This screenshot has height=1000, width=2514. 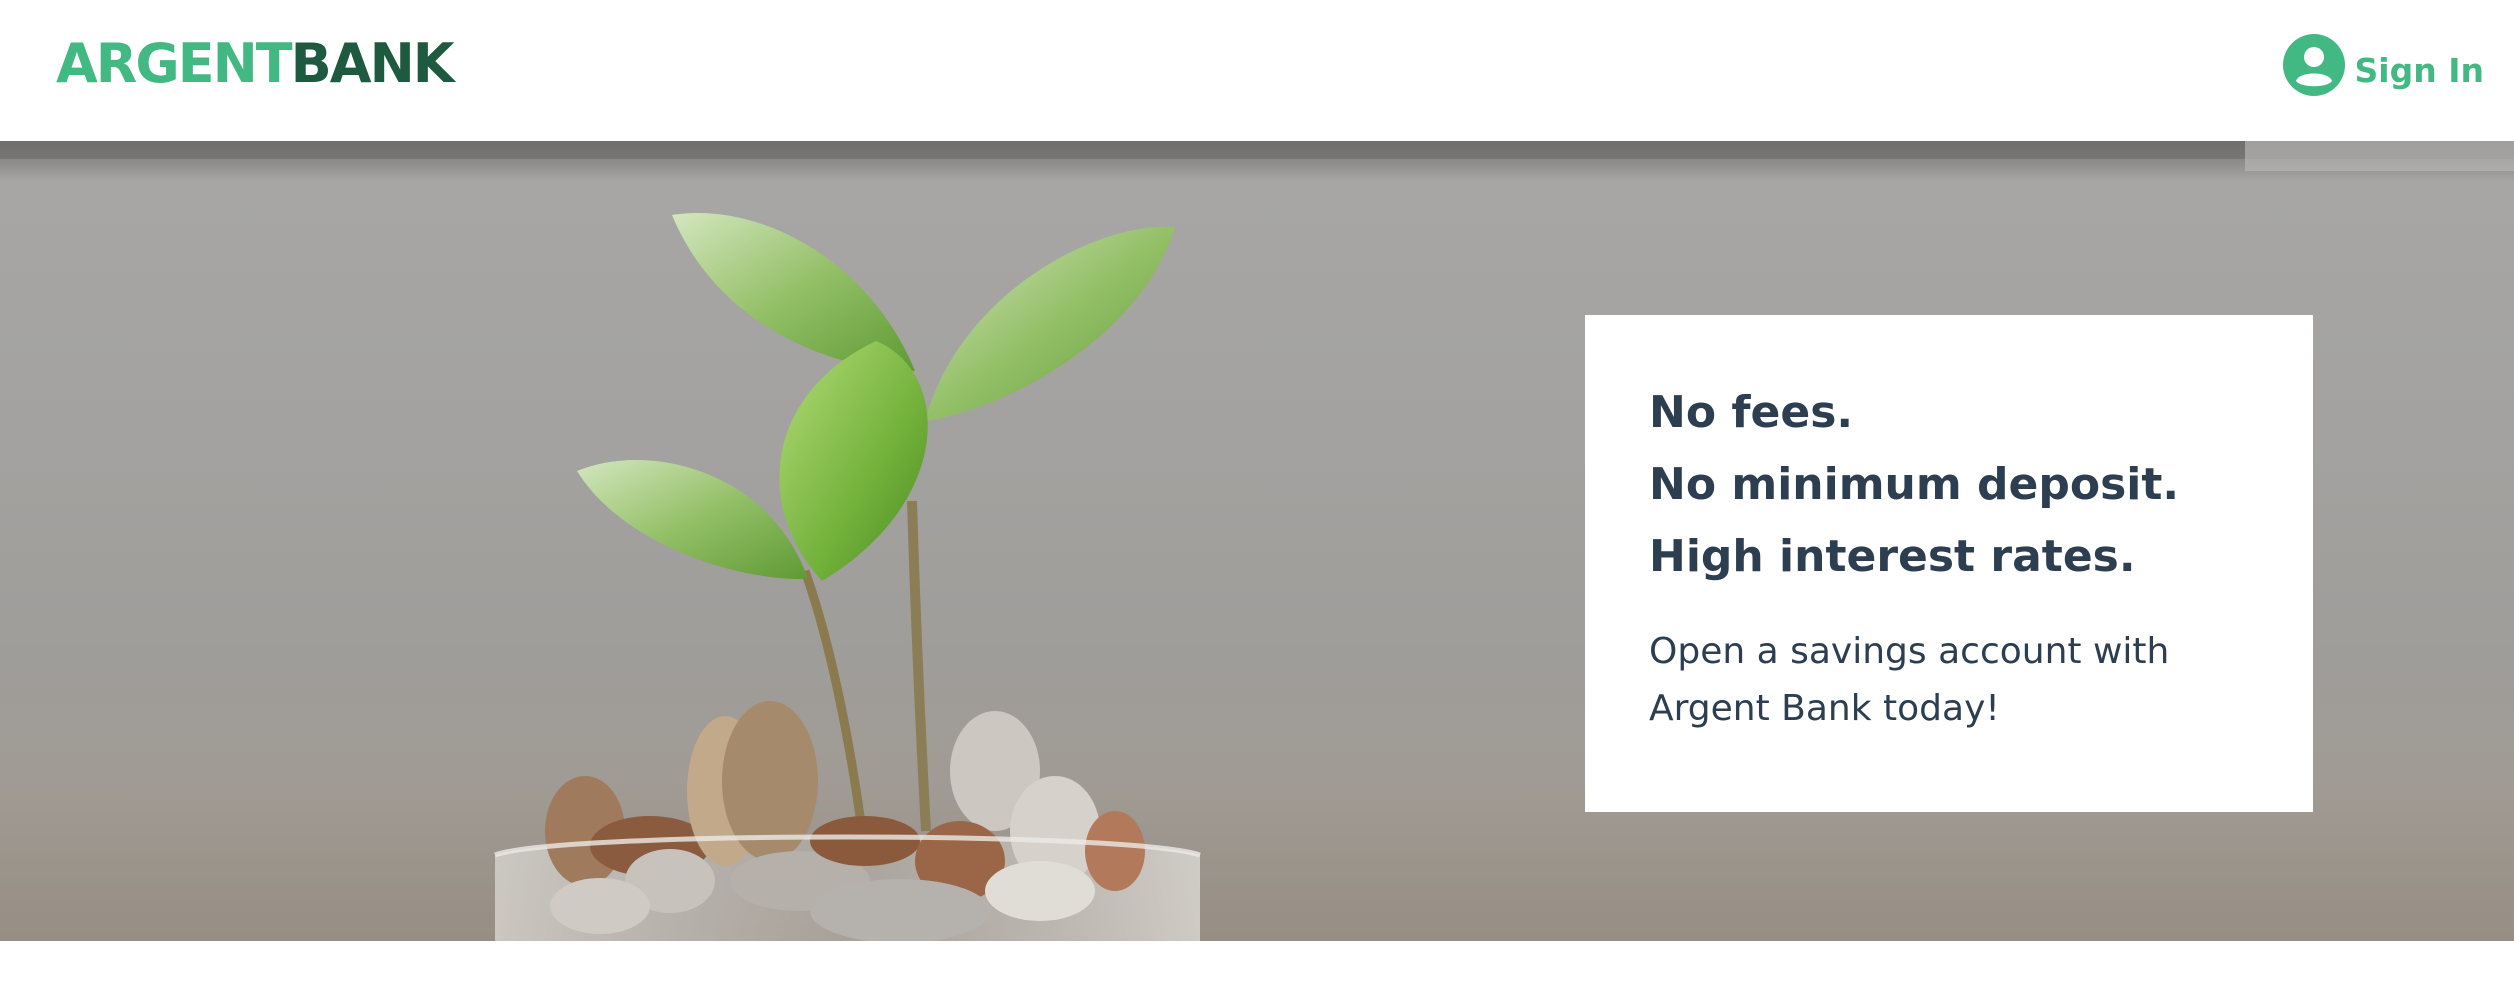 What do you see at coordinates (1824, 708) in the screenshot?
I see `hero-text-line2: Argent Bank today!` at bounding box center [1824, 708].